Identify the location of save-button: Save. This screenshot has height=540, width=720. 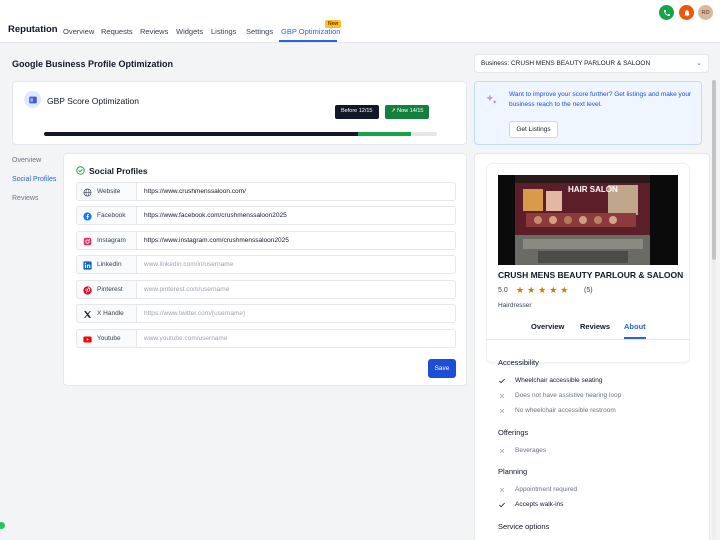
(442, 368).